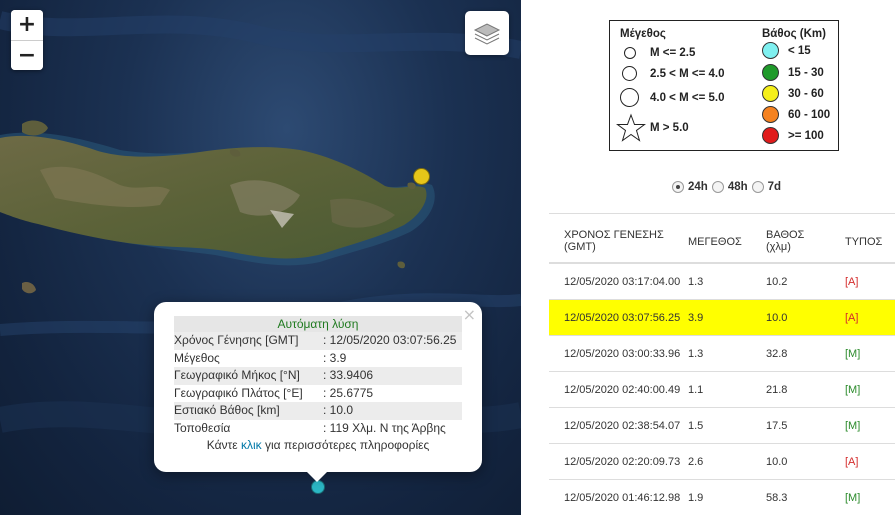 The image size is (895, 515). I want to click on popup-row-label: Τοποθεσία, so click(202, 427).